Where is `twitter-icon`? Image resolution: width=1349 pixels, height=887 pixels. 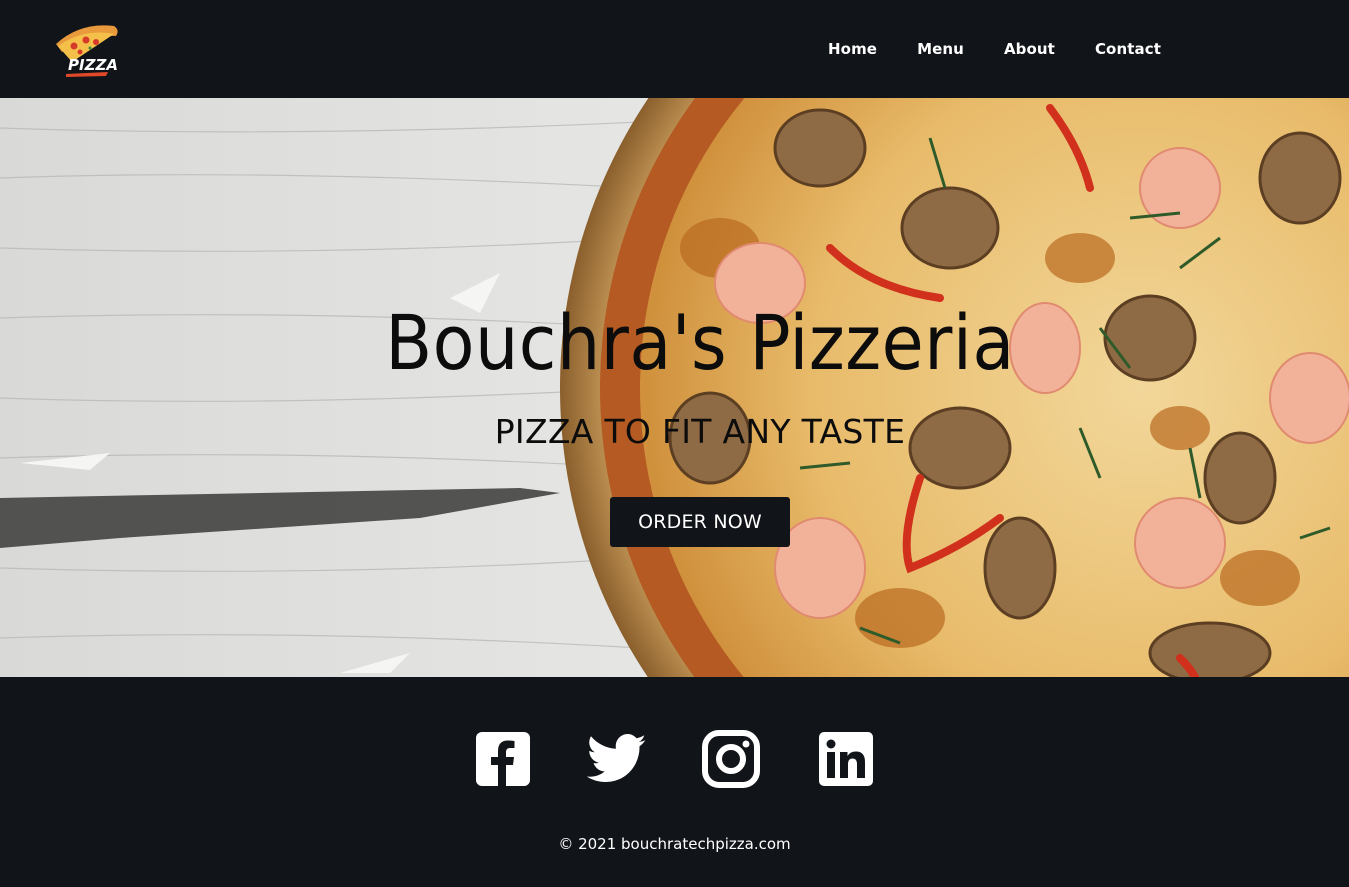 twitter-icon is located at coordinates (616, 758).